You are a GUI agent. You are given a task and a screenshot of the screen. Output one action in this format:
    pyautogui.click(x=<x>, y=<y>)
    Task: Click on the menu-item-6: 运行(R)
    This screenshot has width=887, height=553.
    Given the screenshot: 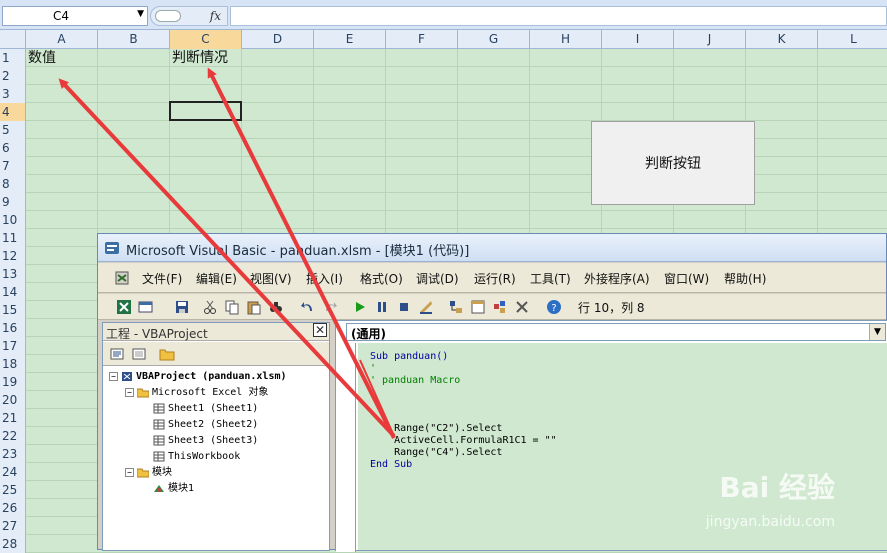 What is the action you would take?
    pyautogui.click(x=495, y=278)
    